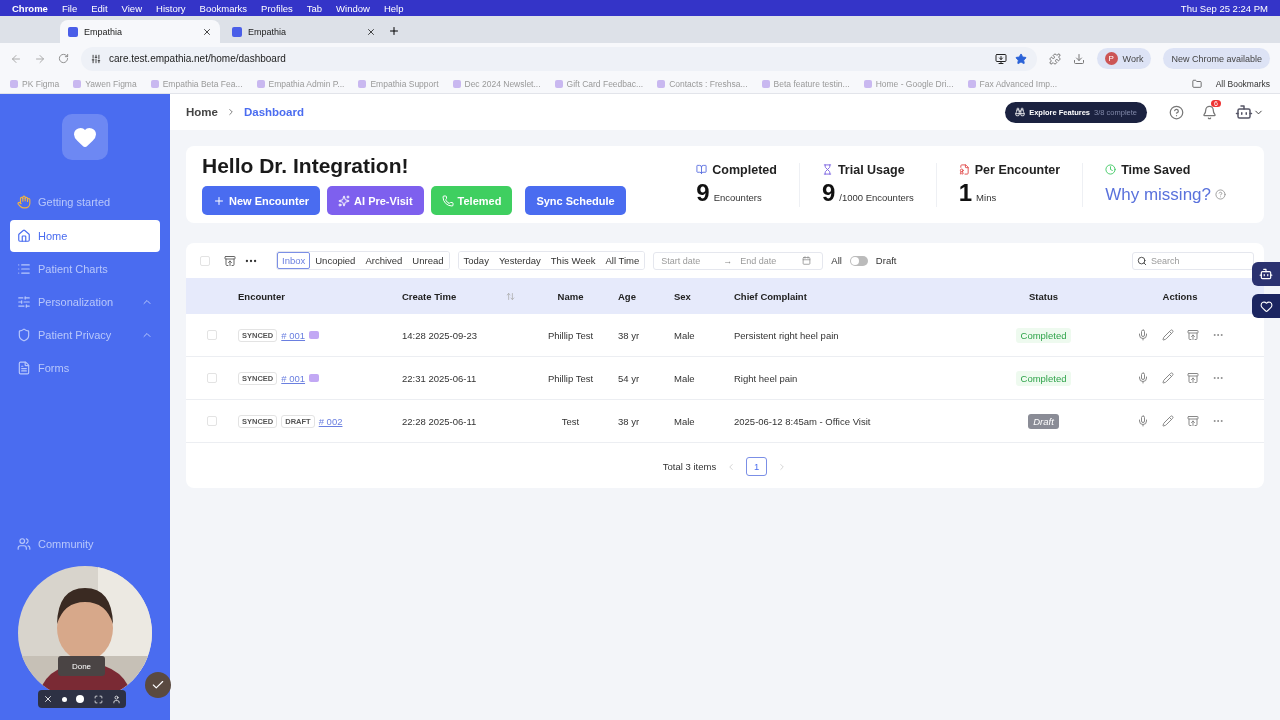  What do you see at coordinates (98, 699) in the screenshot?
I see `expand-icon` at bounding box center [98, 699].